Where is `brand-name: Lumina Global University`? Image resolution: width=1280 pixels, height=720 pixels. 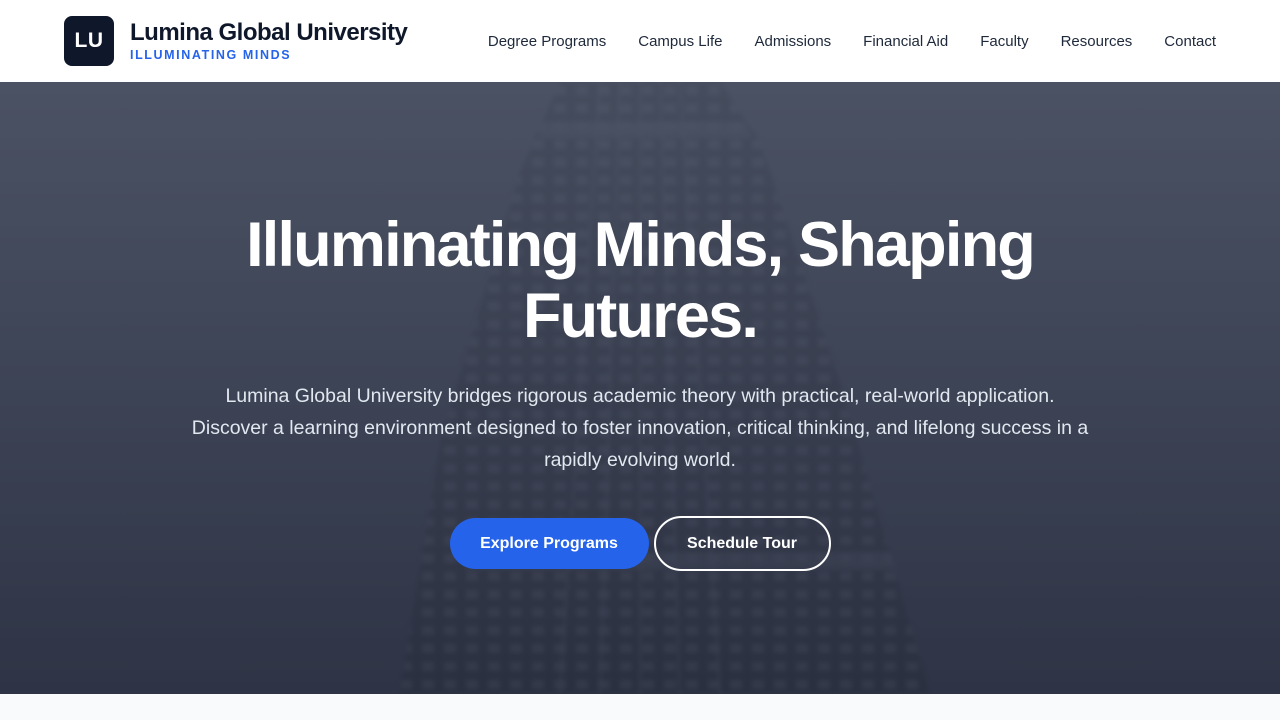 brand-name: Lumina Global University is located at coordinates (269, 32).